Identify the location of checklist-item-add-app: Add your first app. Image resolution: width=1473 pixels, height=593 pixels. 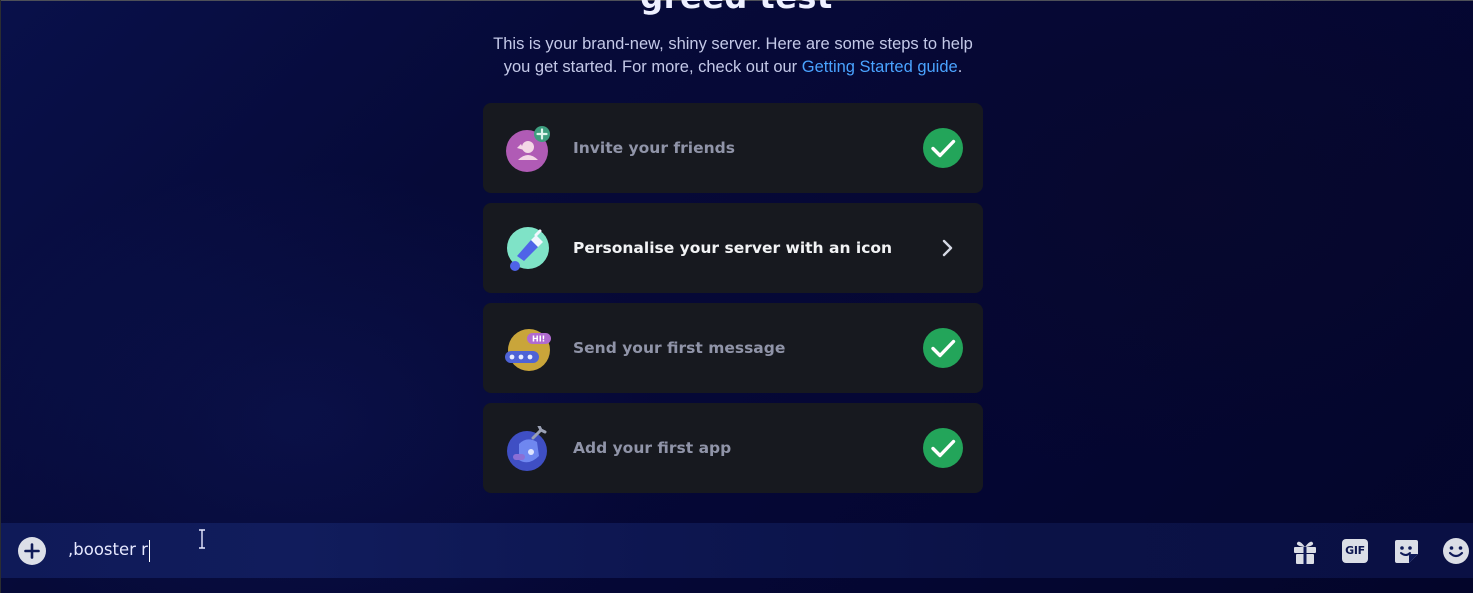
(733, 448).